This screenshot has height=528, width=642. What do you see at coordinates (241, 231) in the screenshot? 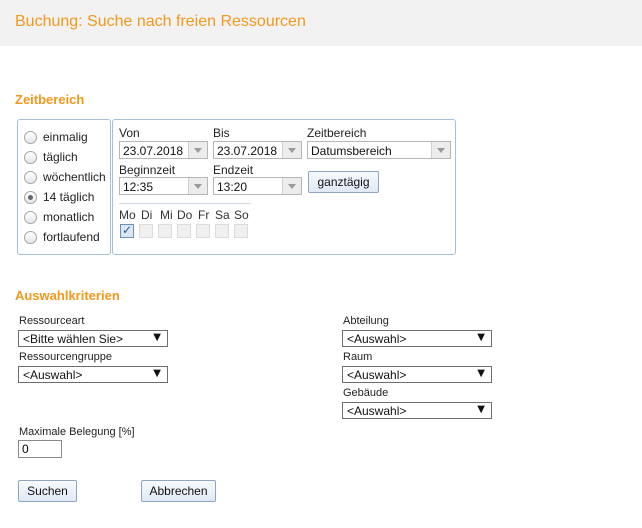
I see `day-checkbox-so` at bounding box center [241, 231].